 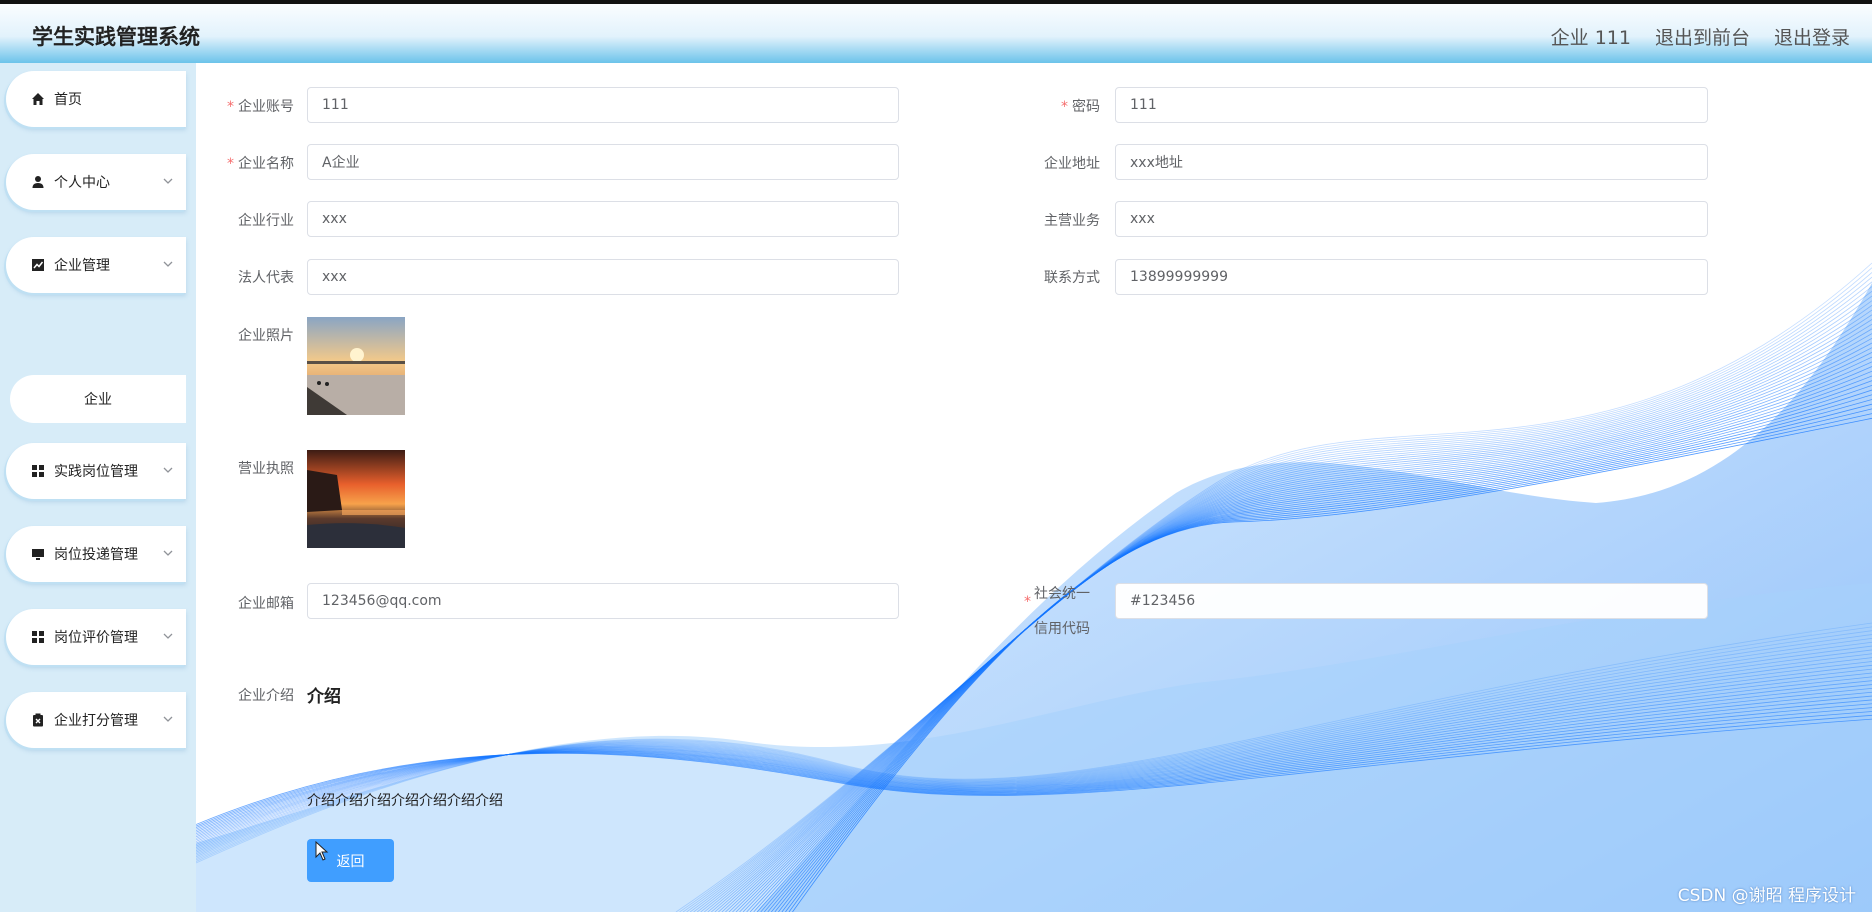 What do you see at coordinates (266, 604) in the screenshot?
I see `email-label: 企业邮箱` at bounding box center [266, 604].